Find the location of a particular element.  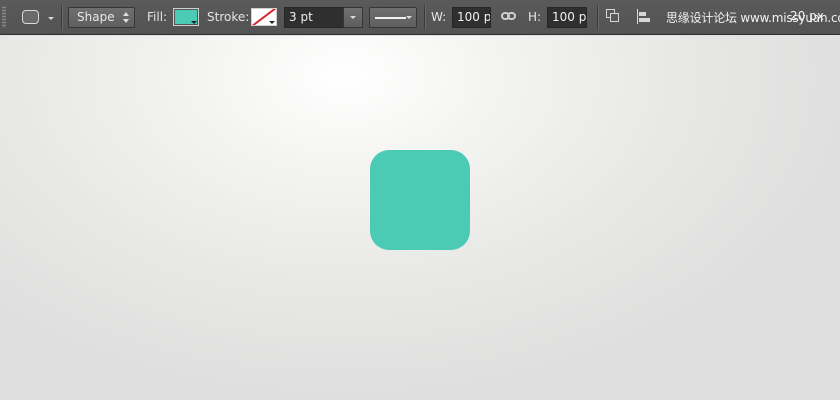

rounded-rectangle-shape is located at coordinates (420, 200).